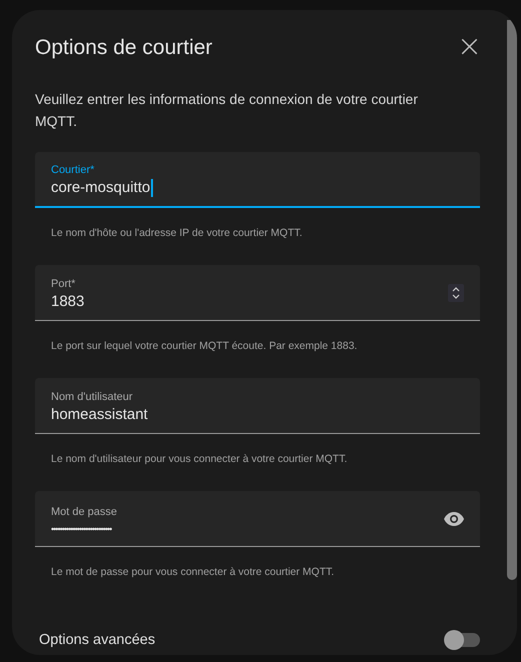 This screenshot has width=521, height=662. I want to click on input-field: Mot de passe ••••••••••••••••••••••••••••, so click(257, 519).